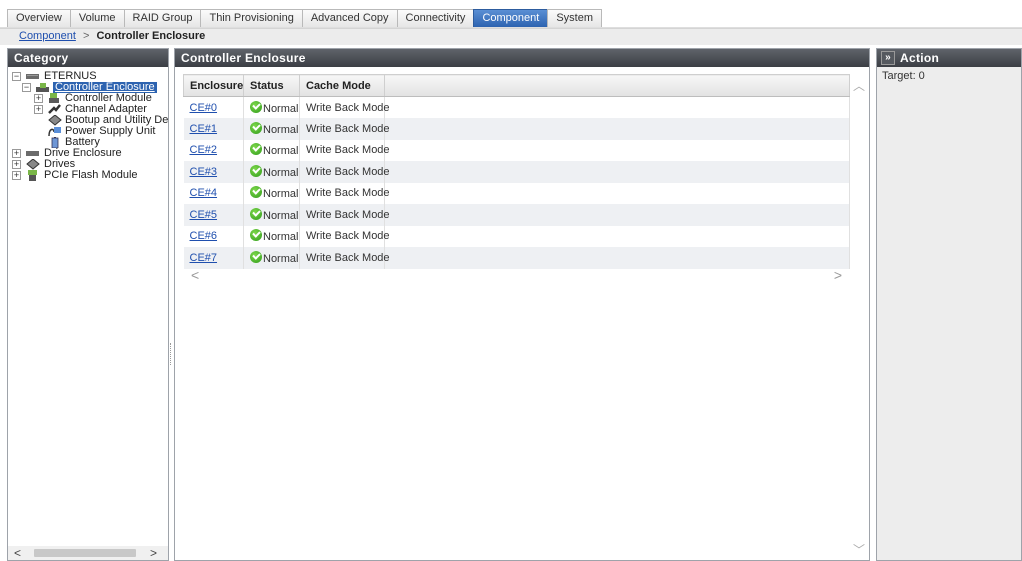 This screenshot has height=561, width=1022. I want to click on table-row: CE#6 Normal Write Back Mode, so click(516, 236).